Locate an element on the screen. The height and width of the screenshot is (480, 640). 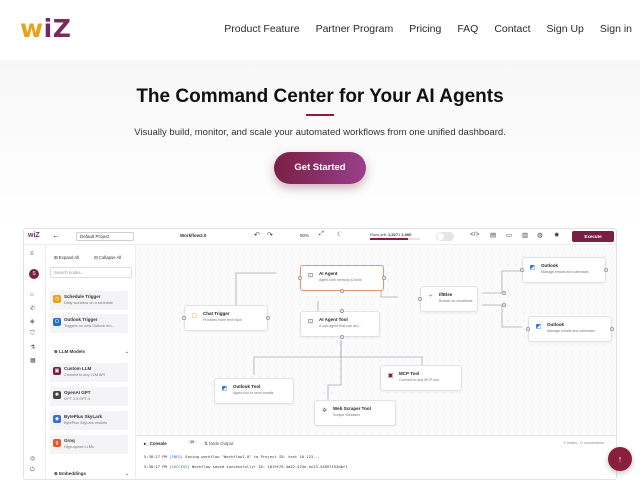
phone-icon: ✆ is located at coordinates (32, 308).